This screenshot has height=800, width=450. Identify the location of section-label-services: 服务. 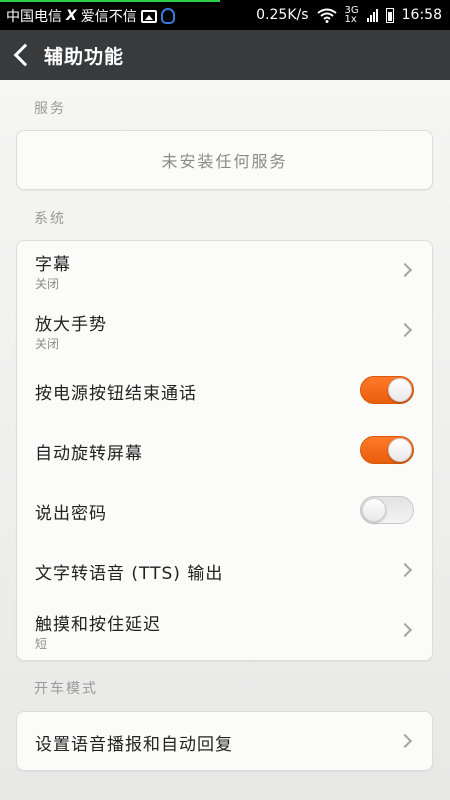
(50, 109).